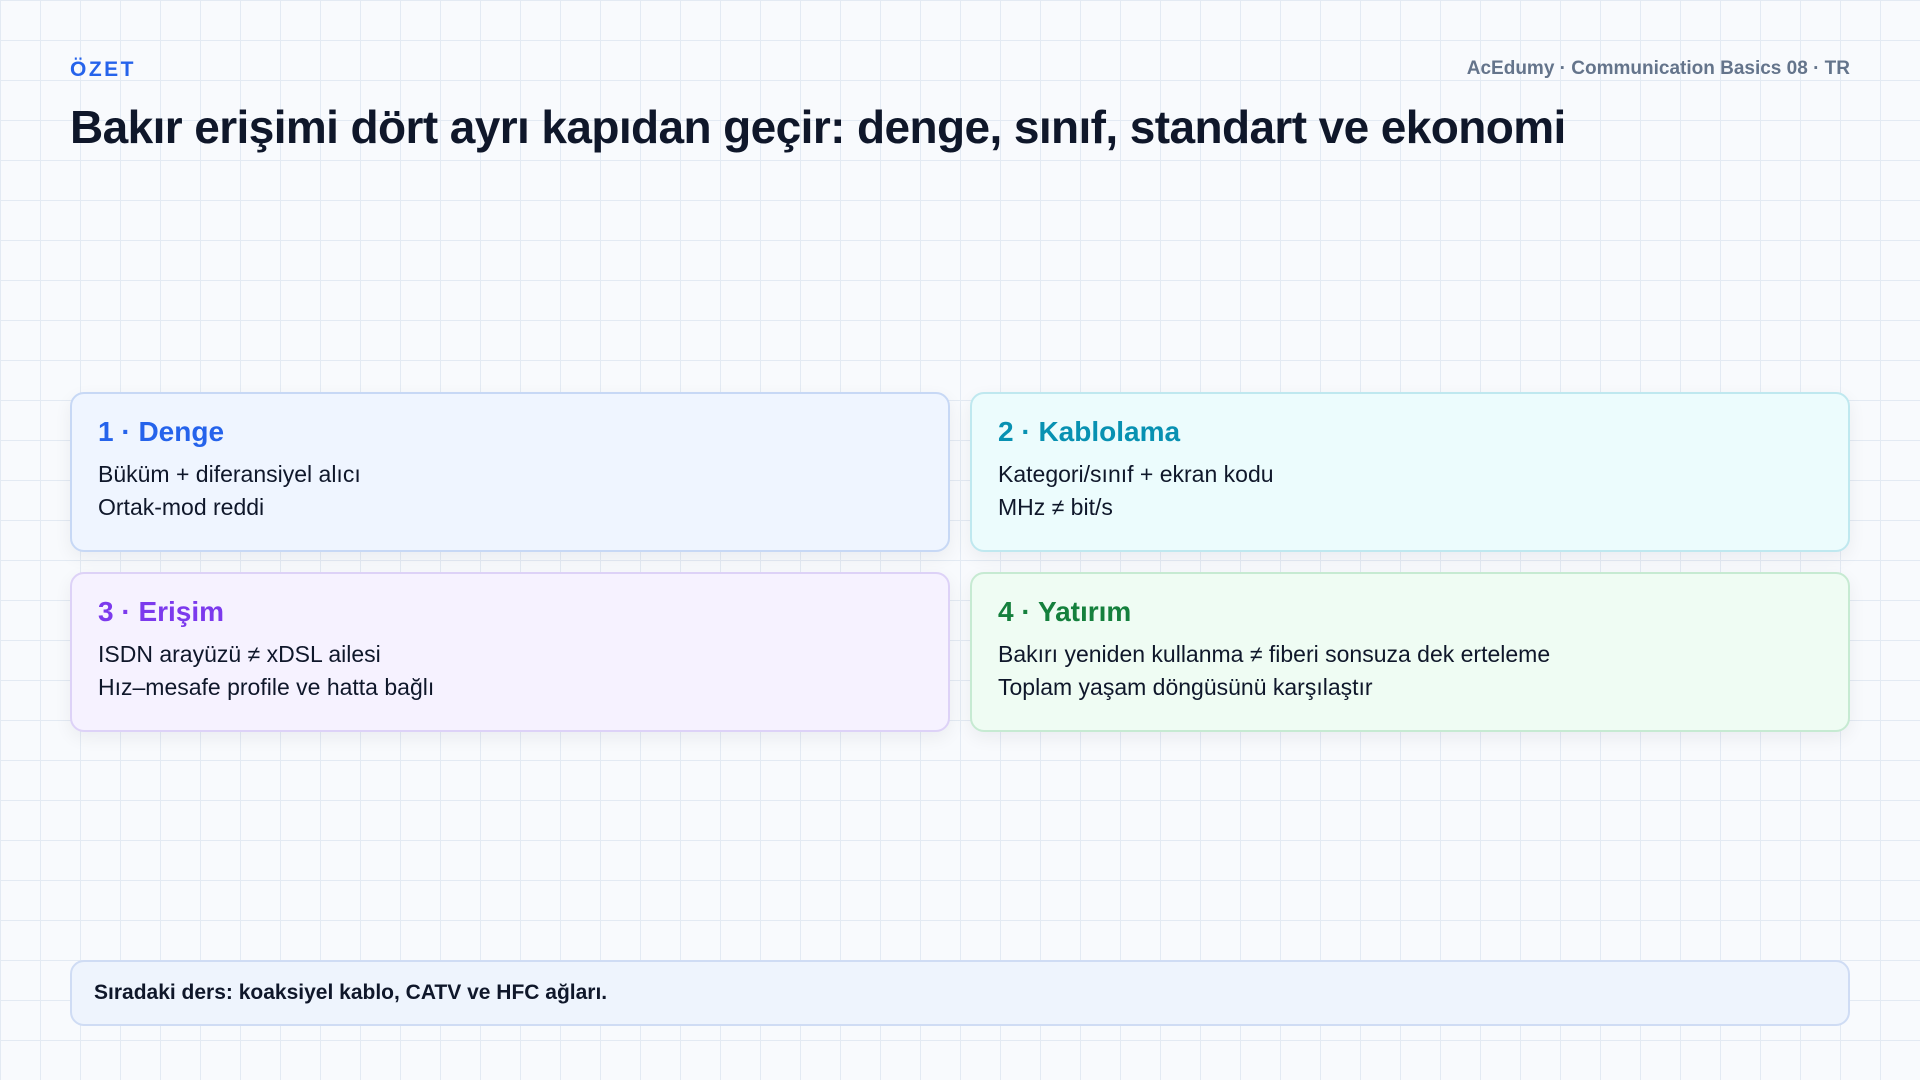 Image resolution: width=1920 pixels, height=1080 pixels. Describe the element at coordinates (1185, 687) in the screenshot. I see `card-line: Toplam yaşam döngüsünü karşılaştır` at that location.